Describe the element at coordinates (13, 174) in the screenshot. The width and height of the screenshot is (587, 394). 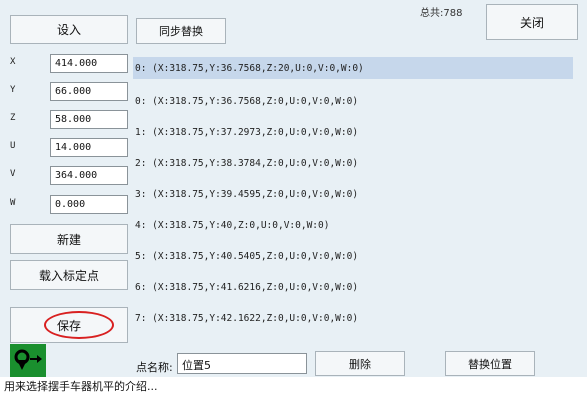
I see `axis-label-v: V` at that location.